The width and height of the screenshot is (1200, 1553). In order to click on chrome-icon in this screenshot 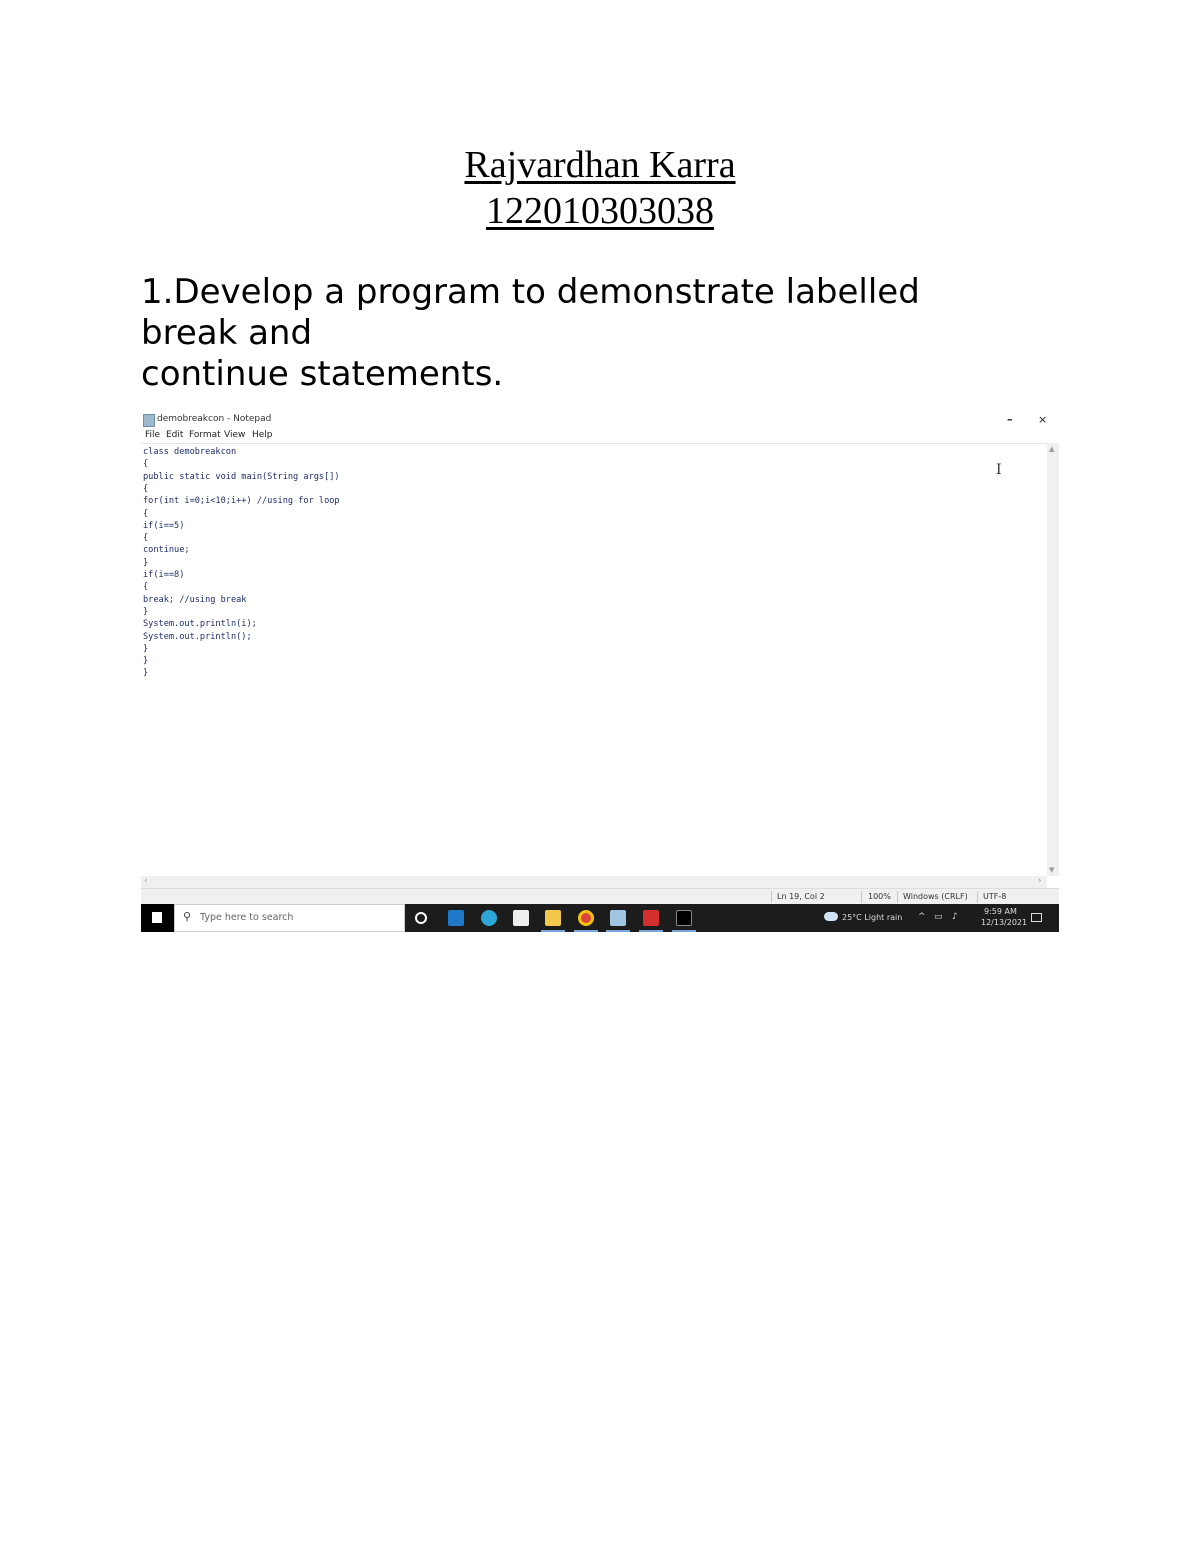, I will do `click(586, 918)`.